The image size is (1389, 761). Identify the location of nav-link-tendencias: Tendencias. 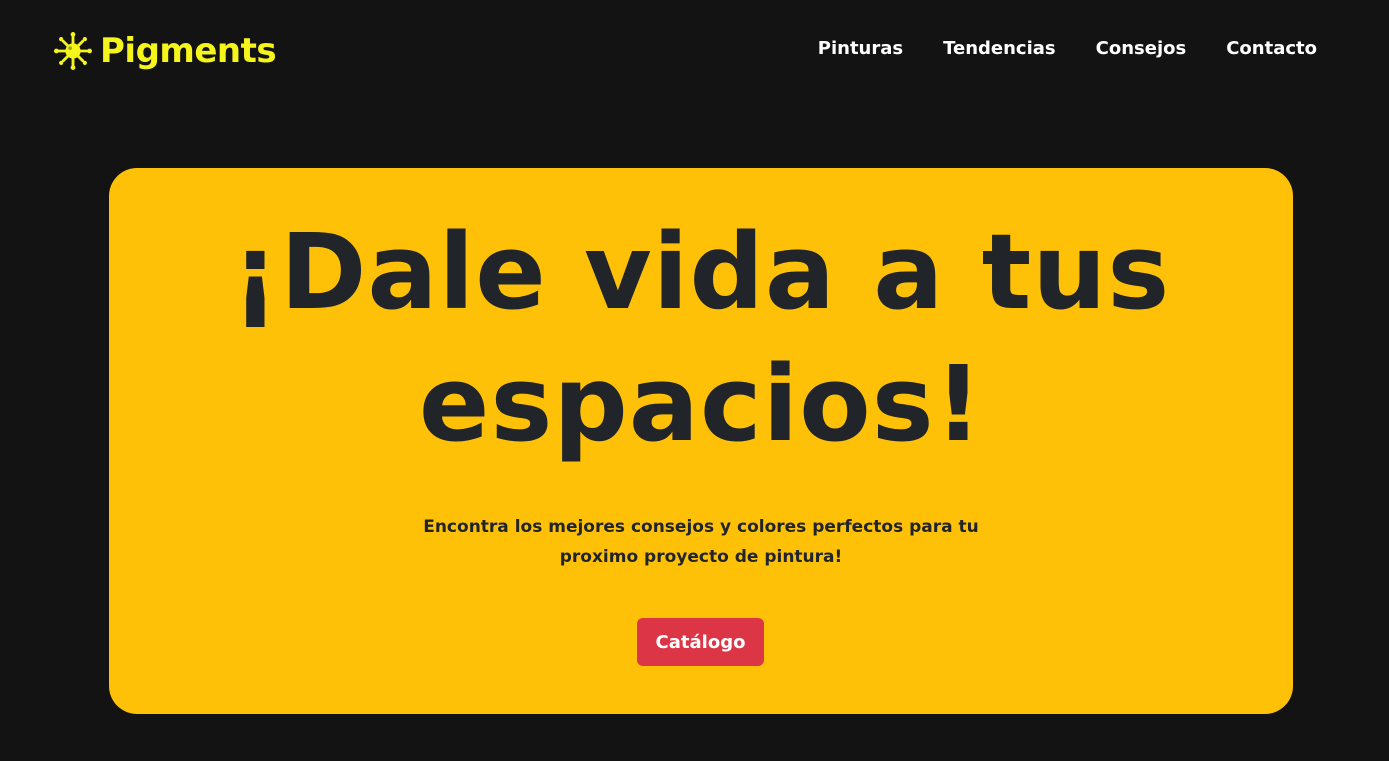
(999, 48).